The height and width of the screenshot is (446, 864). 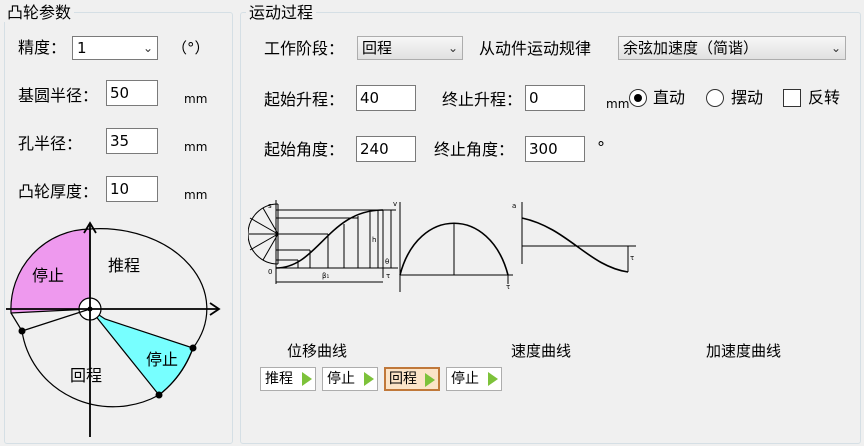 I want to click on sector-label-return: 回程, so click(x=86, y=376).